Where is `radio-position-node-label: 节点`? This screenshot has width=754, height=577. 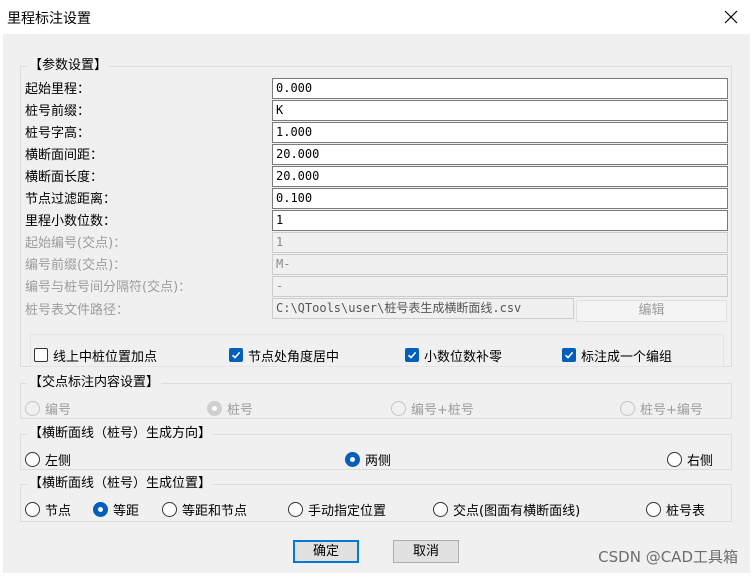 radio-position-node-label: 节点 is located at coordinates (58, 511).